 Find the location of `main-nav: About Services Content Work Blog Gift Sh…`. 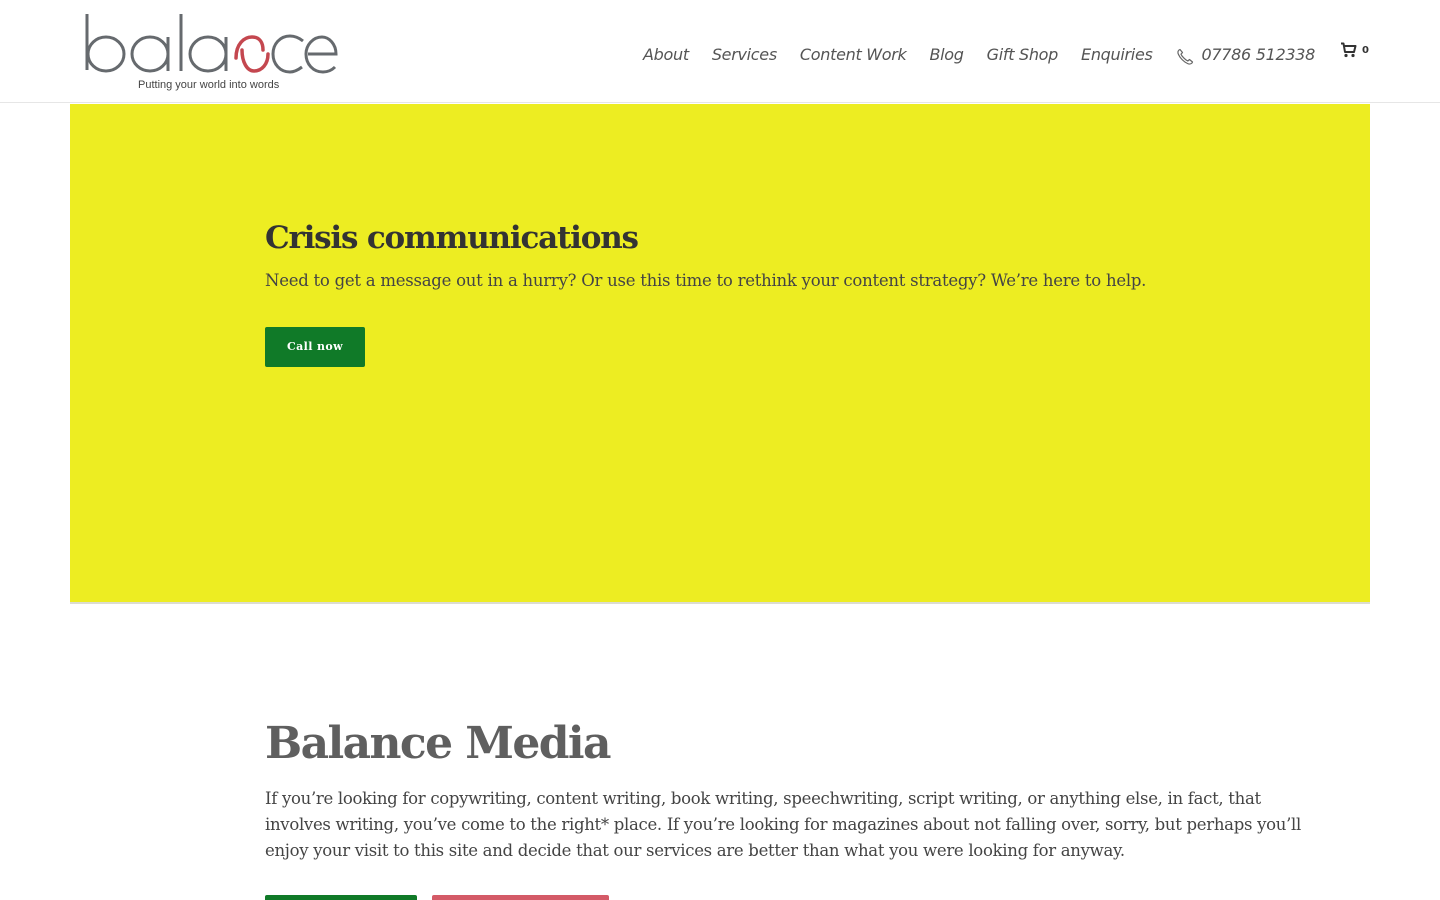

main-nav: About Services Content Work Blog Gift Sh… is located at coordinates (995, 54).